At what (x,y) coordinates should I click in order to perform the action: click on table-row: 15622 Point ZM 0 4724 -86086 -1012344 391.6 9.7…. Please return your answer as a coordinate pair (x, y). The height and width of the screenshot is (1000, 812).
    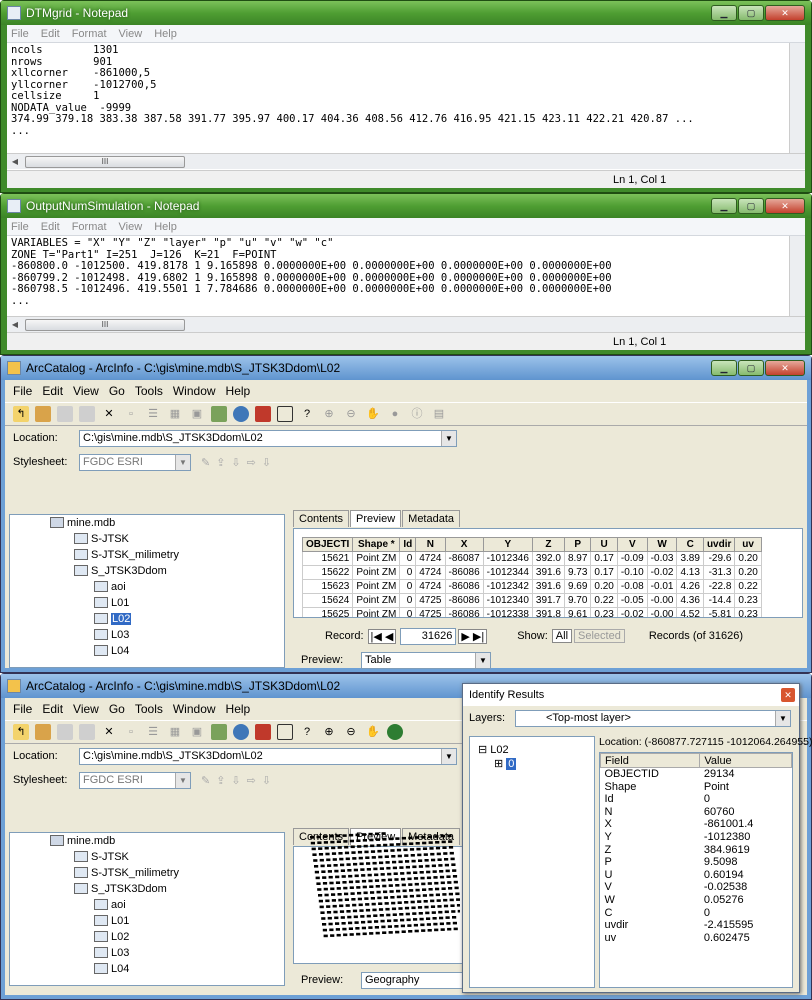
    Looking at the image, I should click on (531, 572).